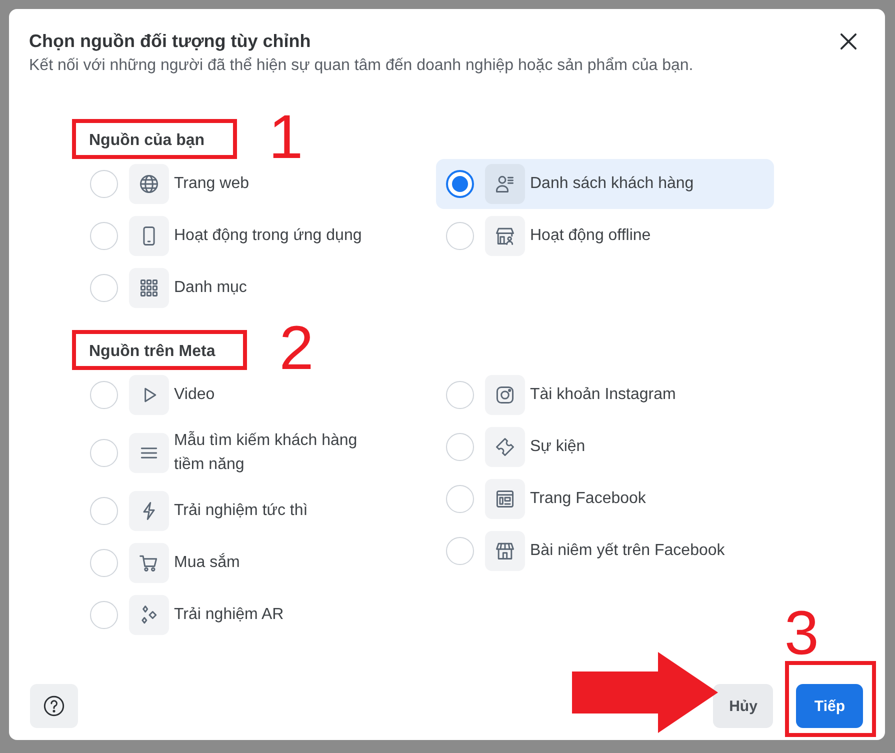  What do you see at coordinates (250, 288) in the screenshot?
I see `source-option: Danh mục` at bounding box center [250, 288].